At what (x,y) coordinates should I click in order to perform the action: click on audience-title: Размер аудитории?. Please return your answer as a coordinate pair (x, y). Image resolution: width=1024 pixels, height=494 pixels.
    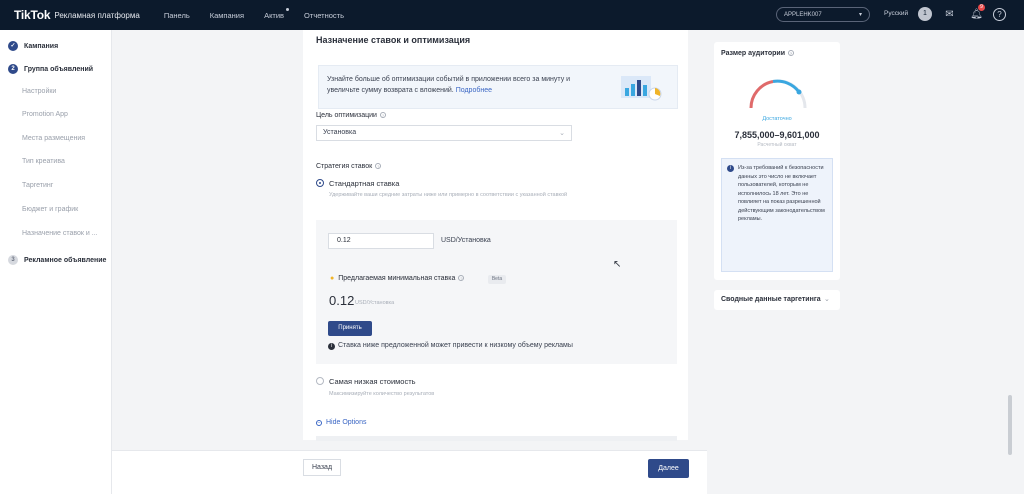
    Looking at the image, I should click on (758, 53).